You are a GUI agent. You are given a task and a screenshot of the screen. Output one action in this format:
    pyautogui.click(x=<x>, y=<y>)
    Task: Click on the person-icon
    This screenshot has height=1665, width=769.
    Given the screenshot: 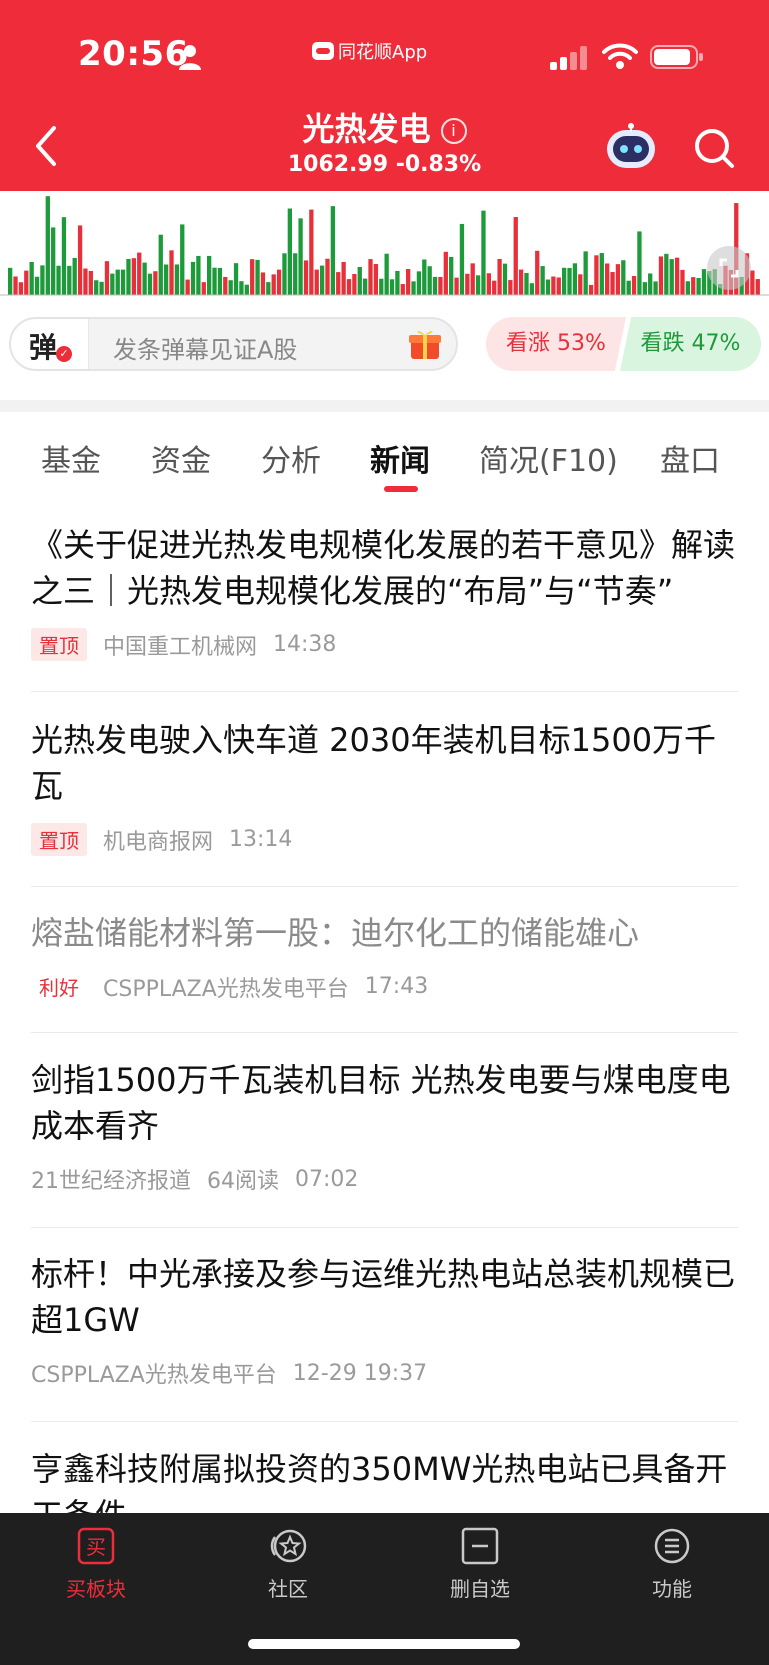 What is the action you would take?
    pyautogui.click(x=190, y=57)
    